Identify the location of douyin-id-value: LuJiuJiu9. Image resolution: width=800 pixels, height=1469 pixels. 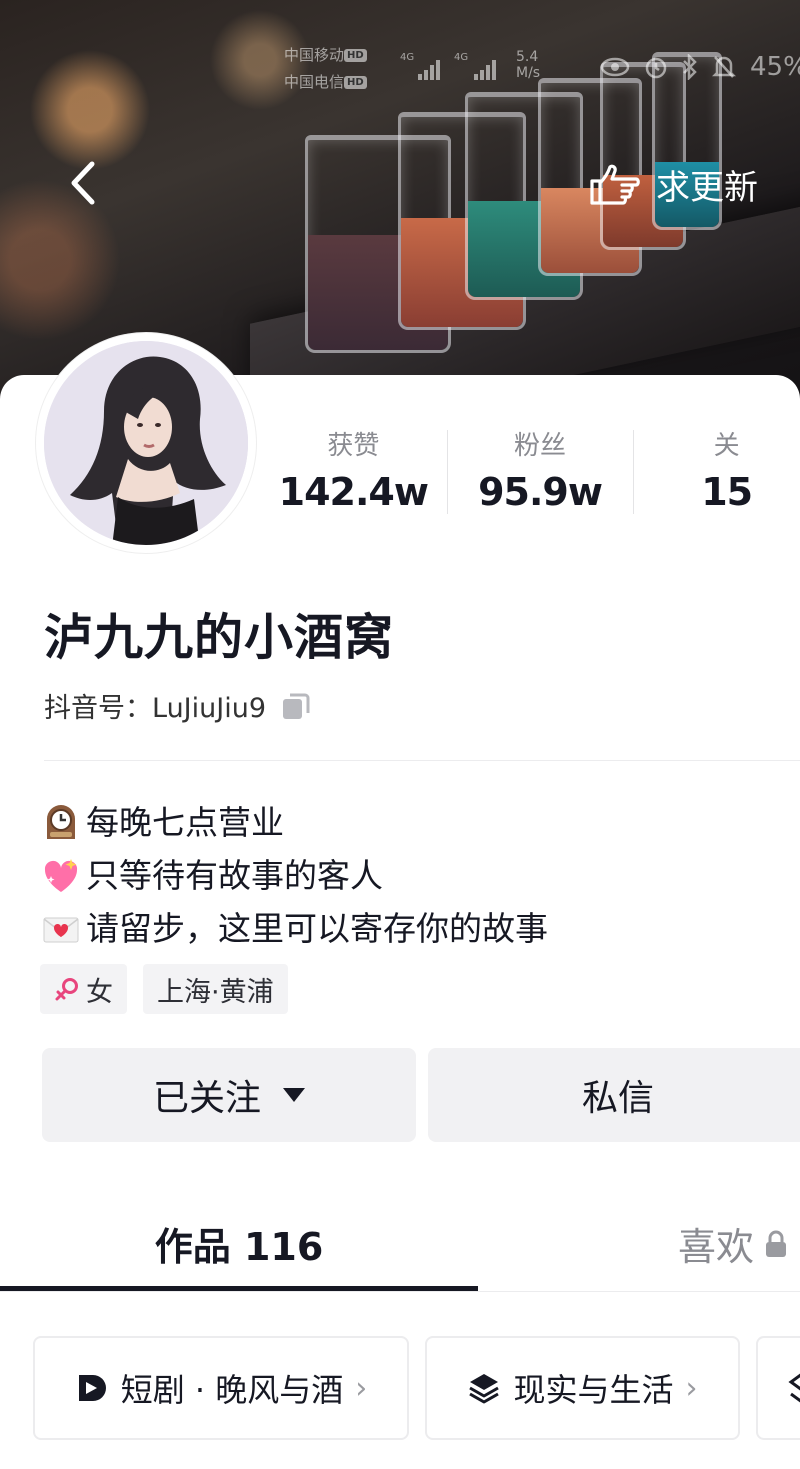
(209, 708).